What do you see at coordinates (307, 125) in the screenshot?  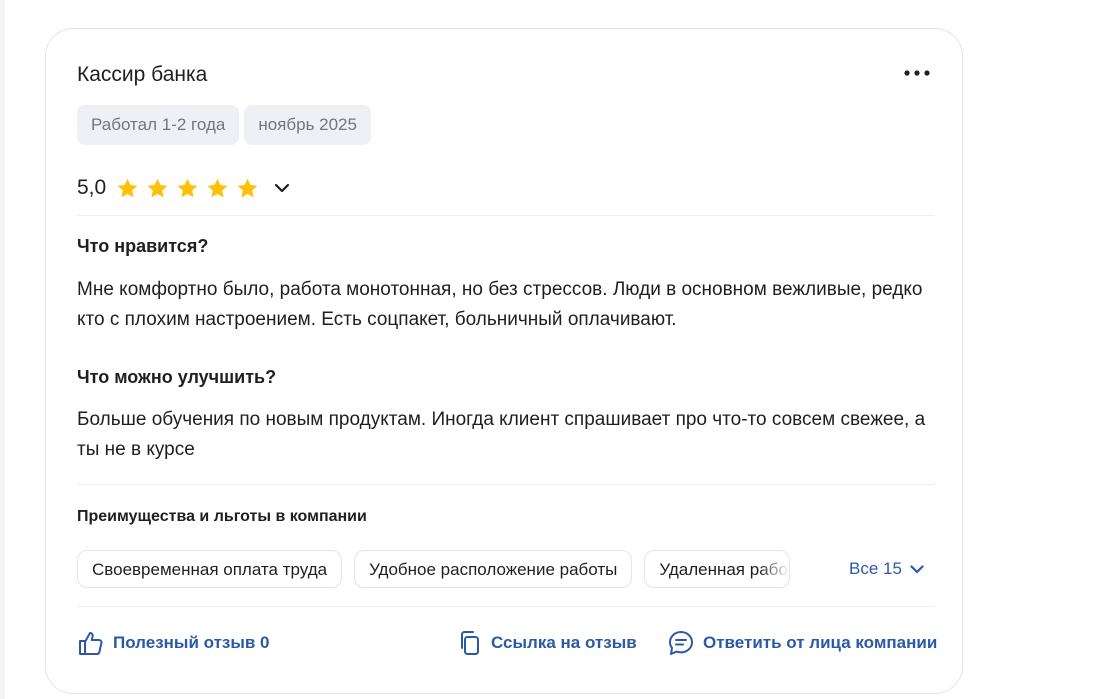 I see `date-tag: ноябрь 2025` at bounding box center [307, 125].